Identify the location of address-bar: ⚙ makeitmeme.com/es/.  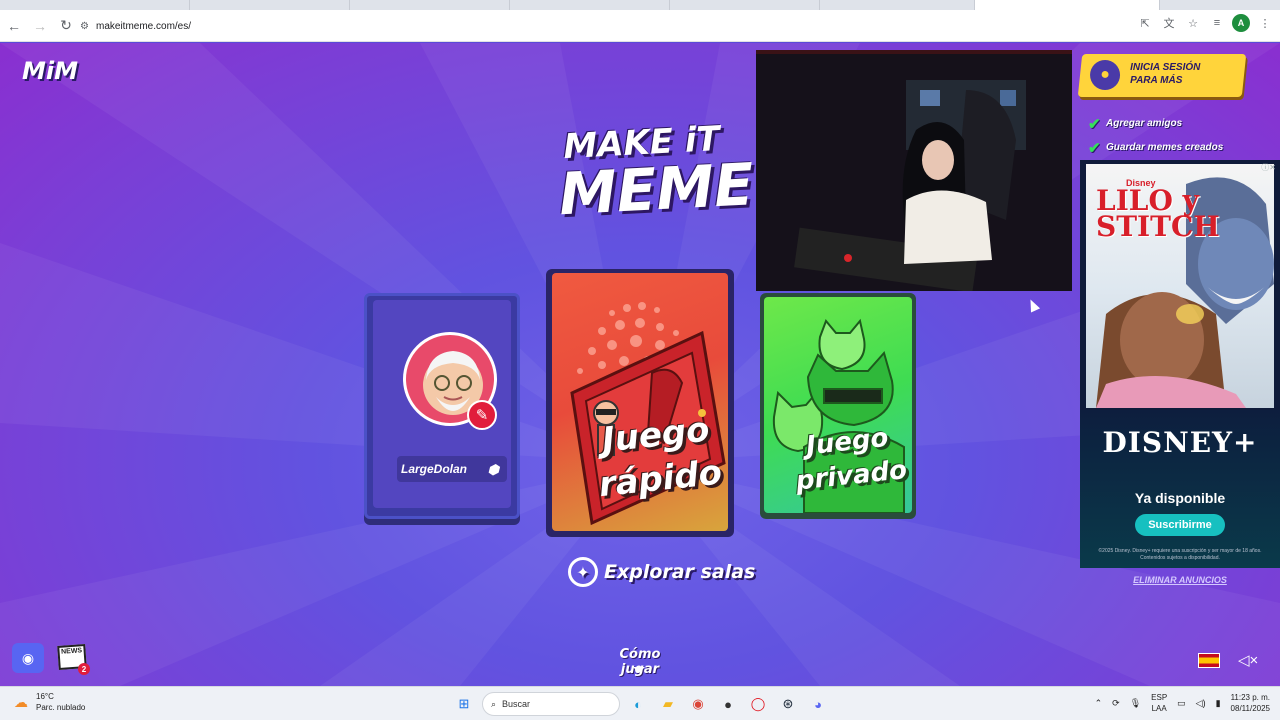
(600, 26).